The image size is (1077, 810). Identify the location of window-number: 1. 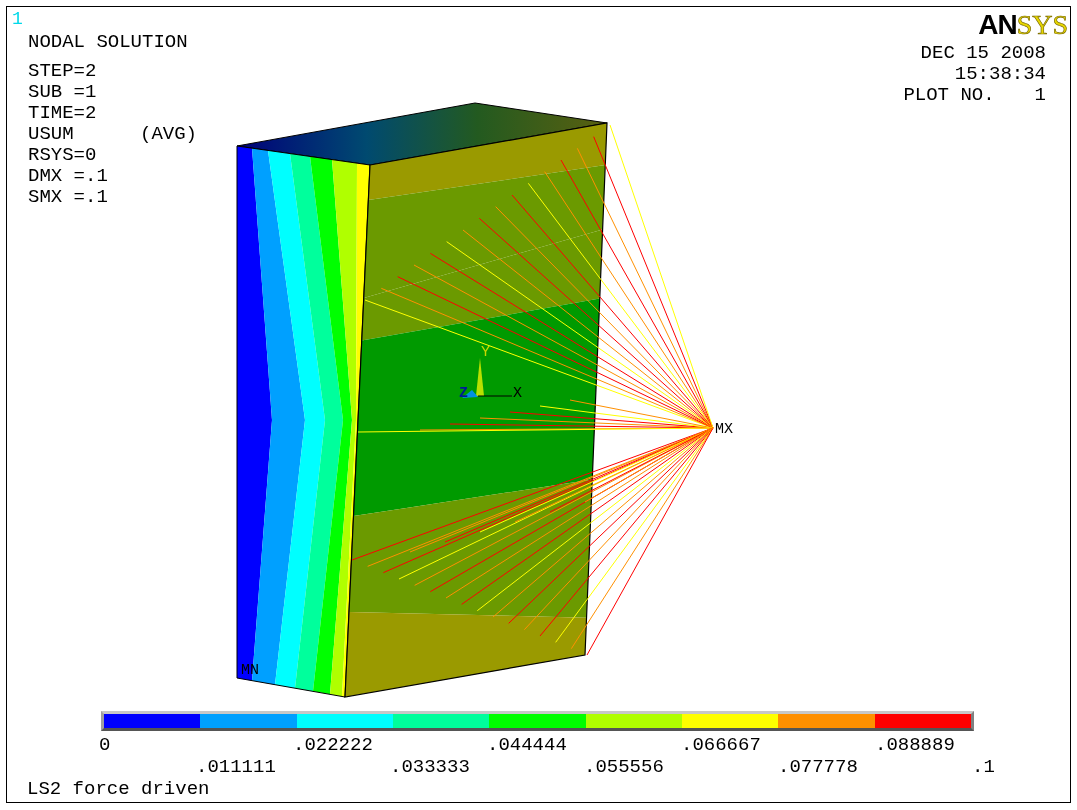
(18, 19).